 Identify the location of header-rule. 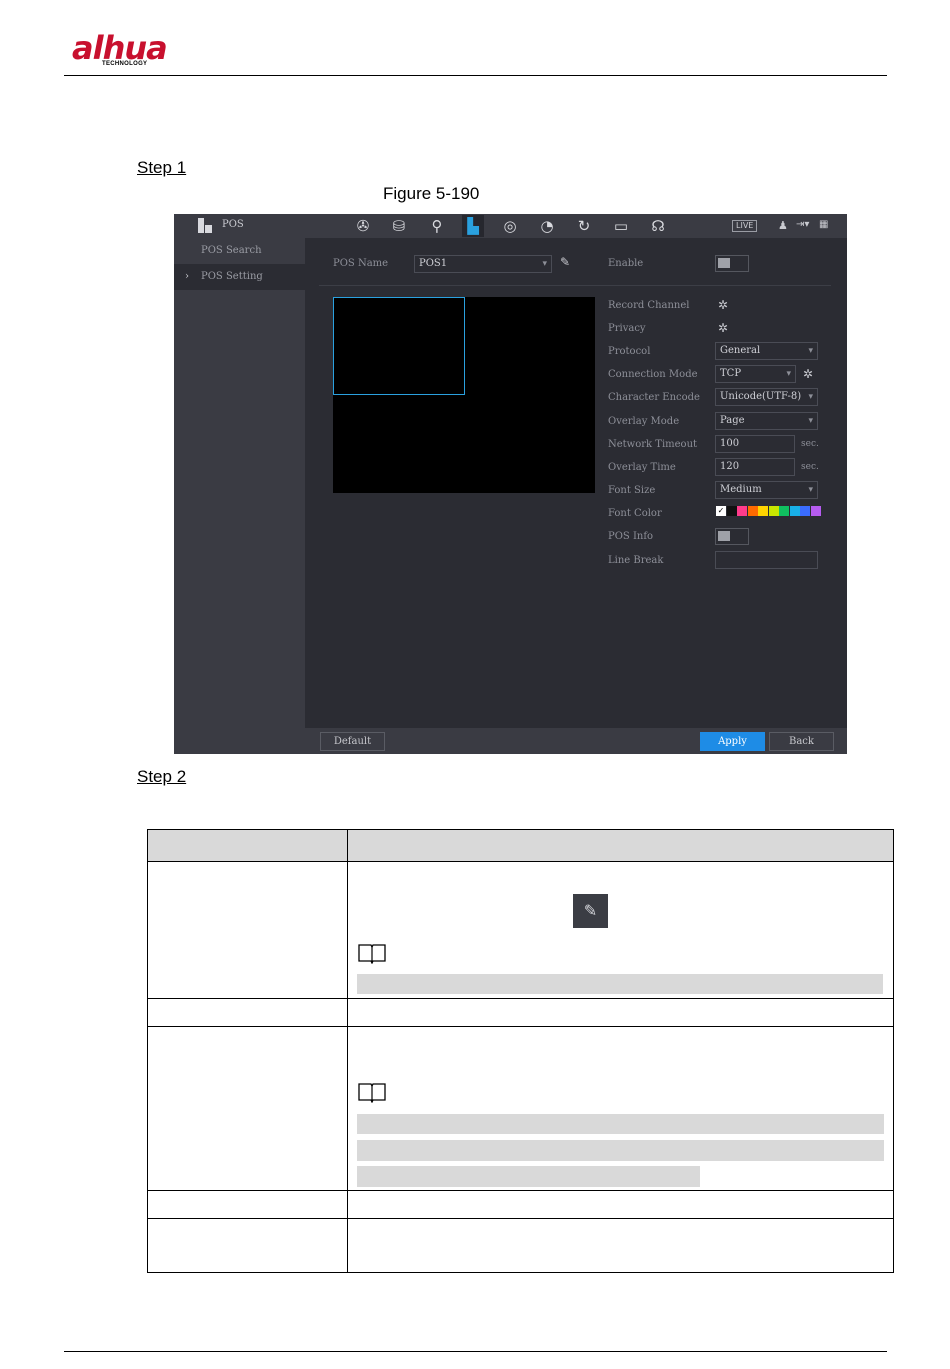
(475, 75).